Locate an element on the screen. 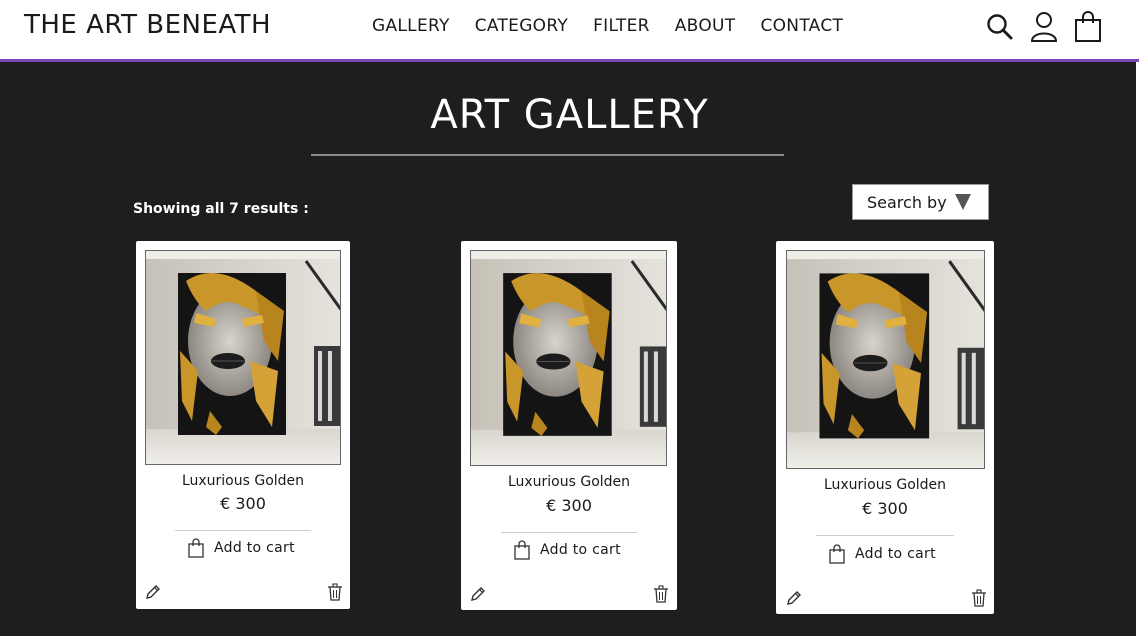 This screenshot has height=636, width=1139. search-by-label: Search by is located at coordinates (907, 202).